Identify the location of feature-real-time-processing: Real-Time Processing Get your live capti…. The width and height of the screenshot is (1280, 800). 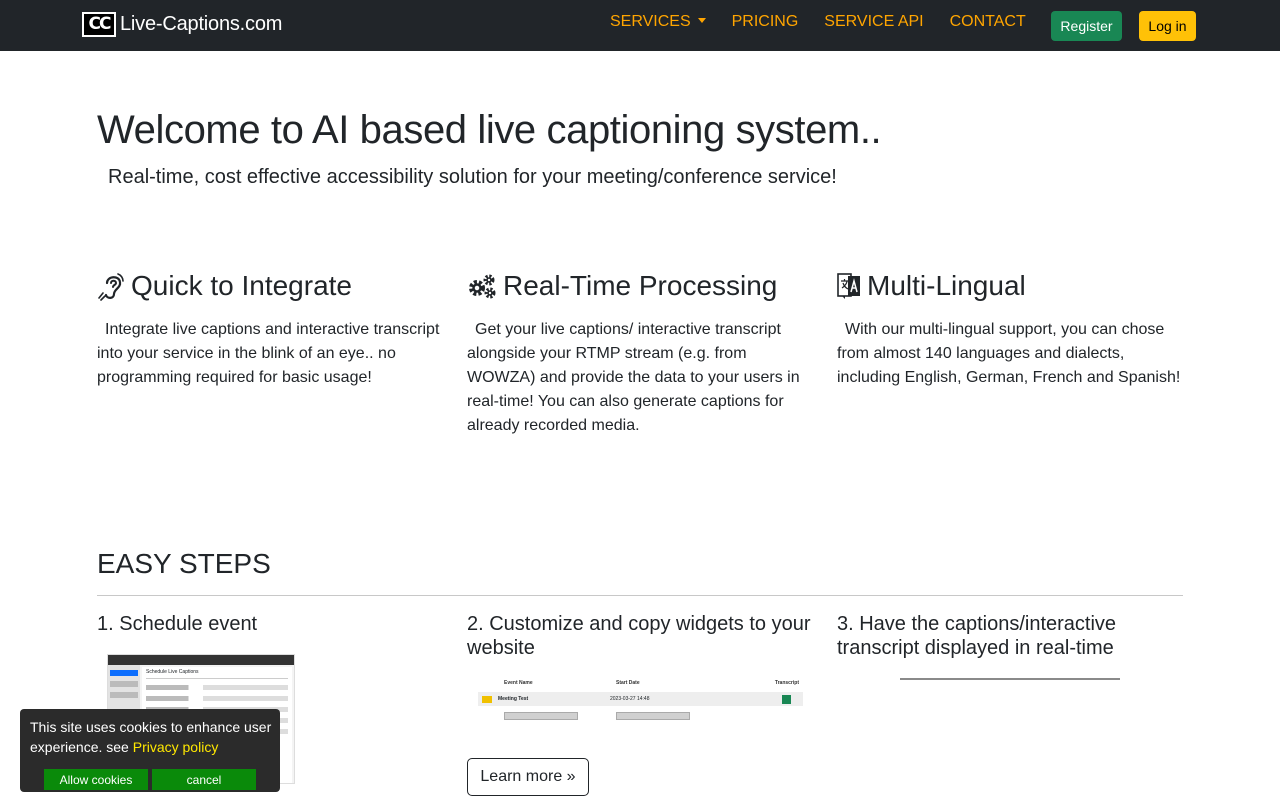
(640, 353).